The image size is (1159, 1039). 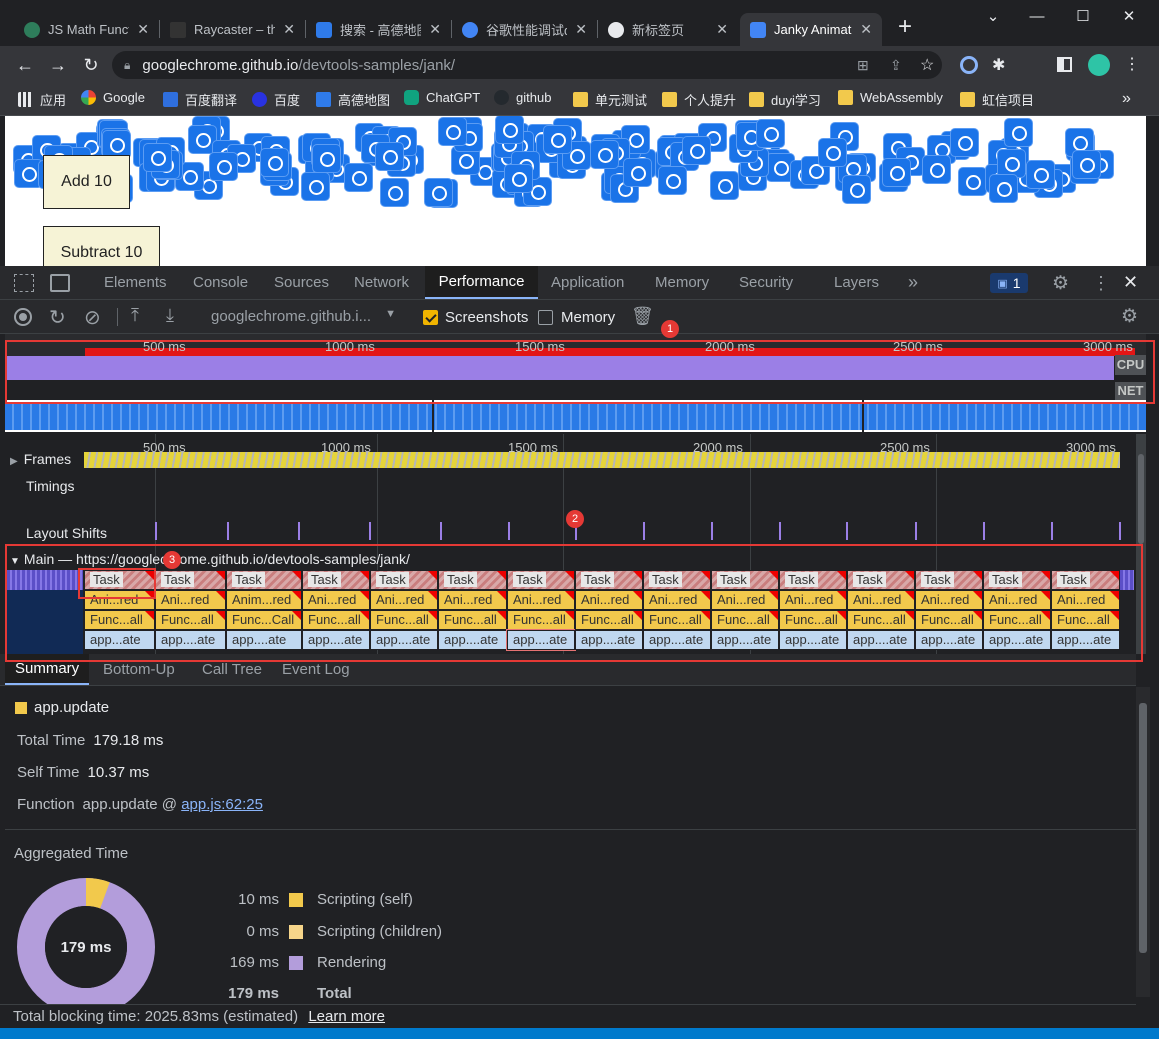 I want to click on issues-badge: ▣ 1, so click(x=1009, y=283).